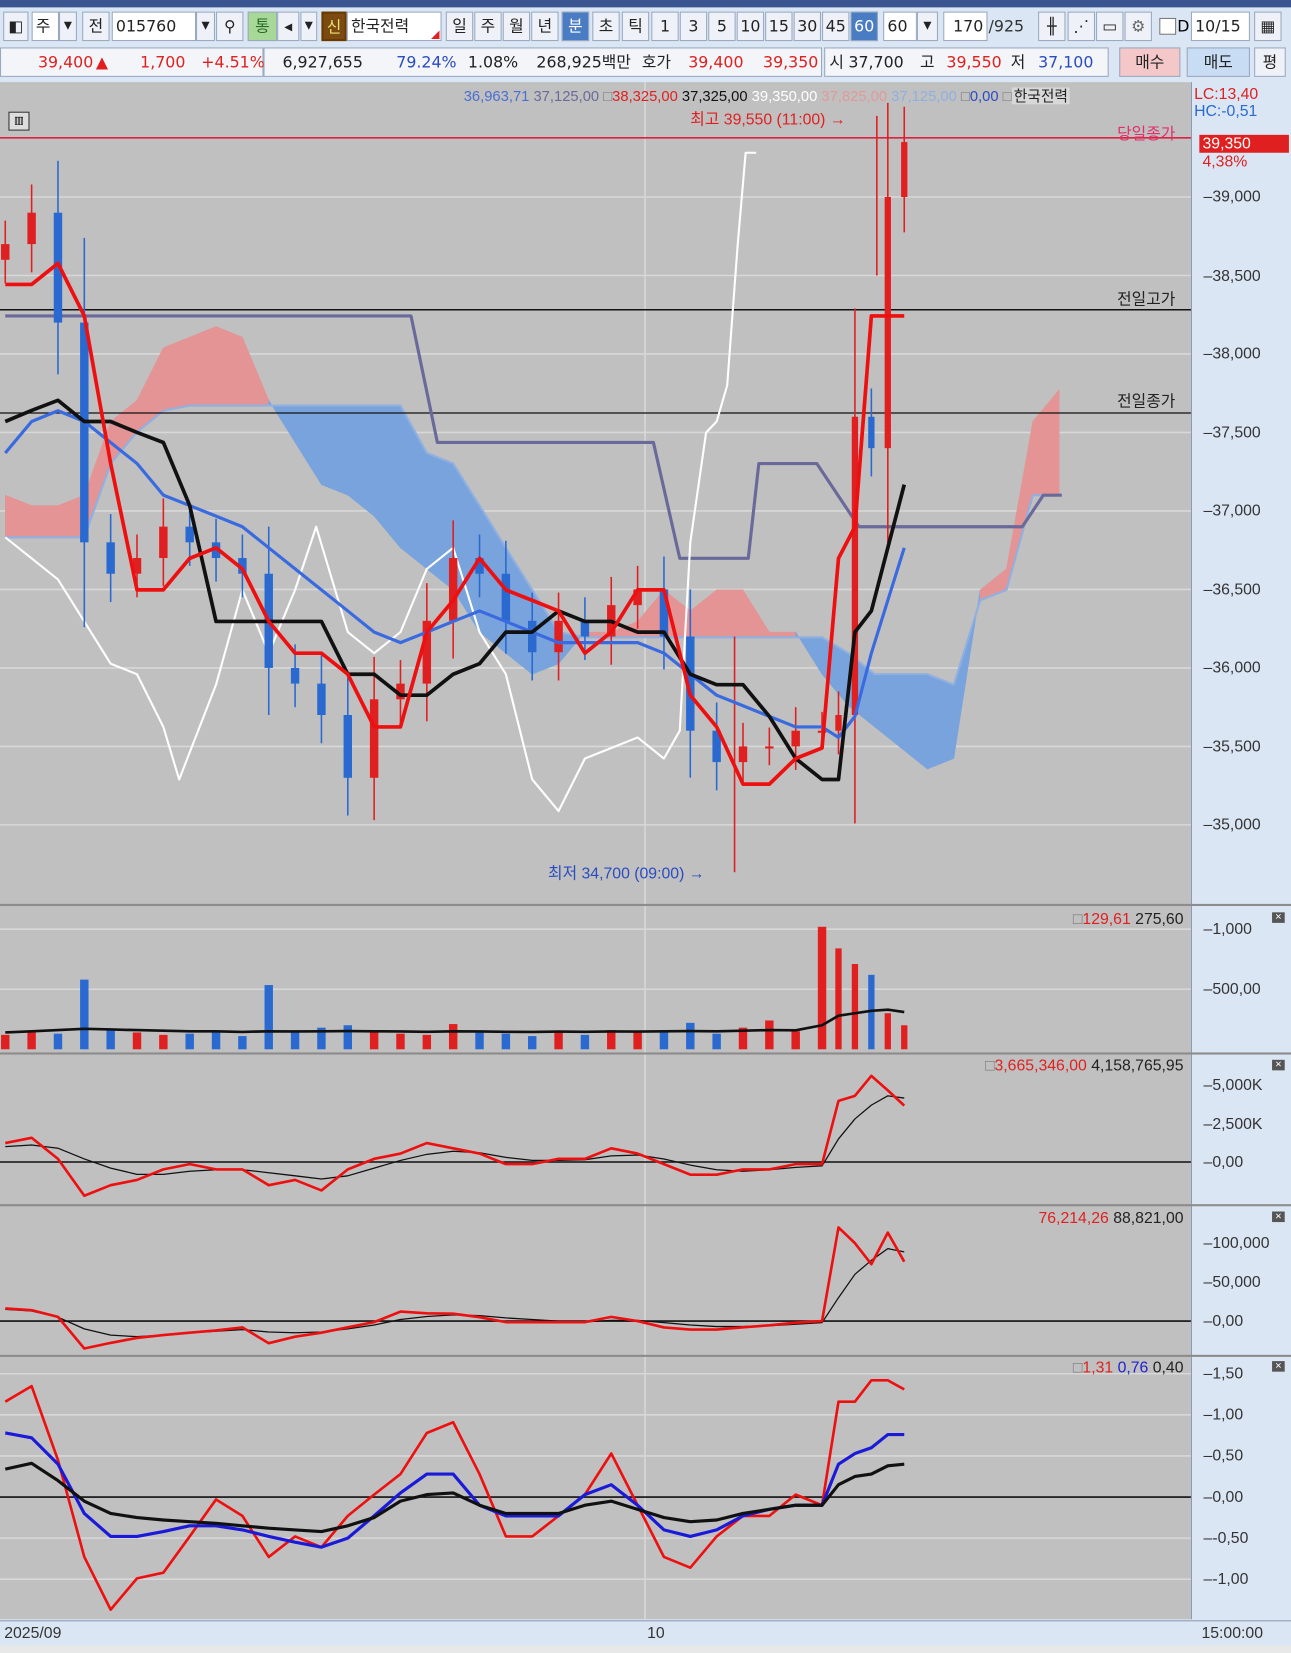  I want to click on price-tick-label: –36,000, so click(1232, 667).